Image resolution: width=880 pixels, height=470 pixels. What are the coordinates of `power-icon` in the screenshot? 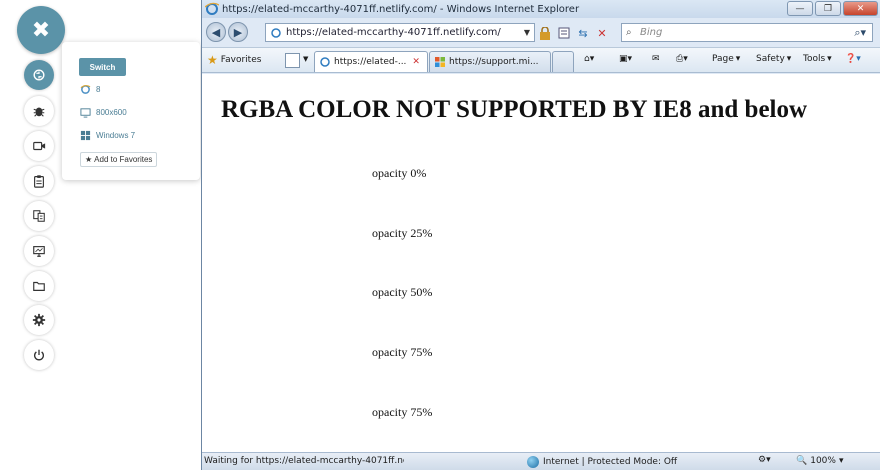 It's located at (39, 355).